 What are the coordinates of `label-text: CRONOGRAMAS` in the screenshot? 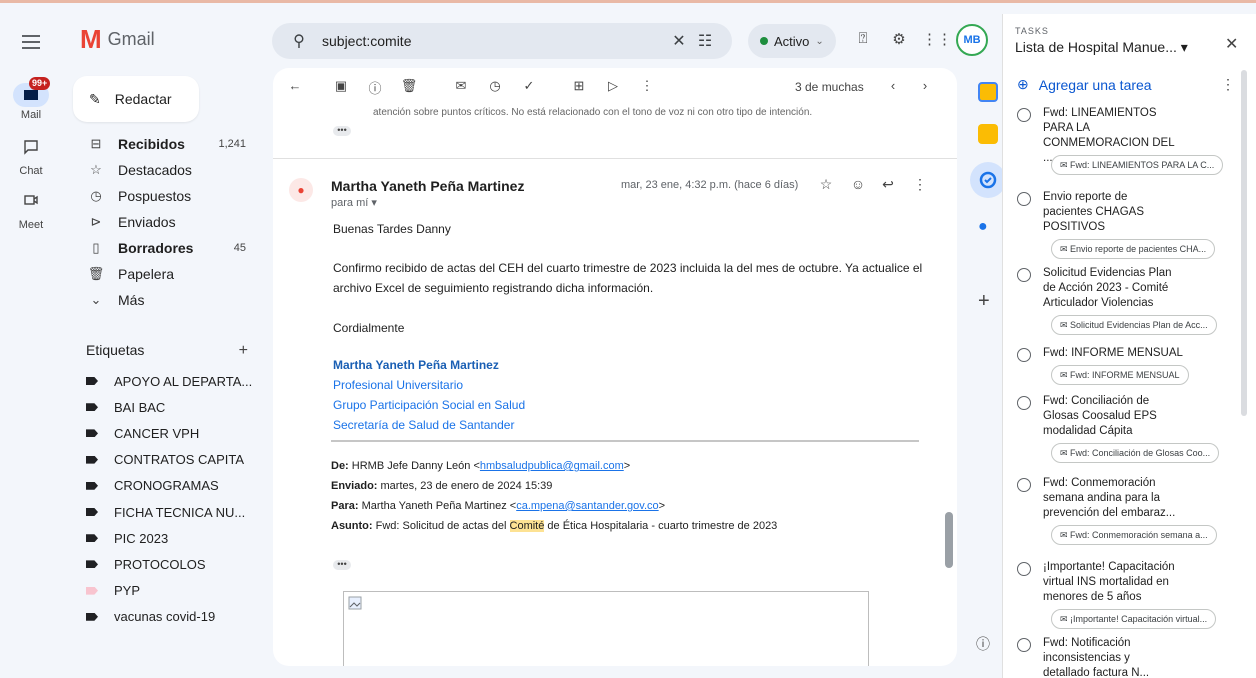 It's located at (166, 486).